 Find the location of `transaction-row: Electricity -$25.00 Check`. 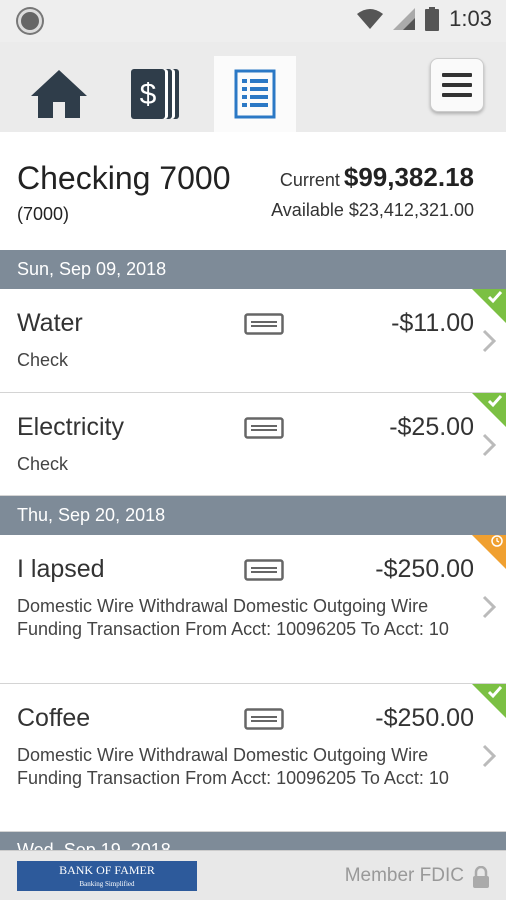

transaction-row: Electricity -$25.00 Check is located at coordinates (253, 444).